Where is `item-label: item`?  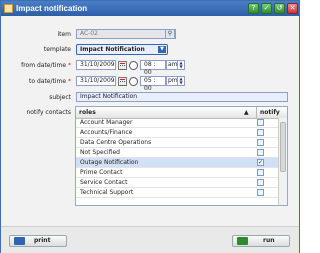 item-label: item is located at coordinates (64, 34).